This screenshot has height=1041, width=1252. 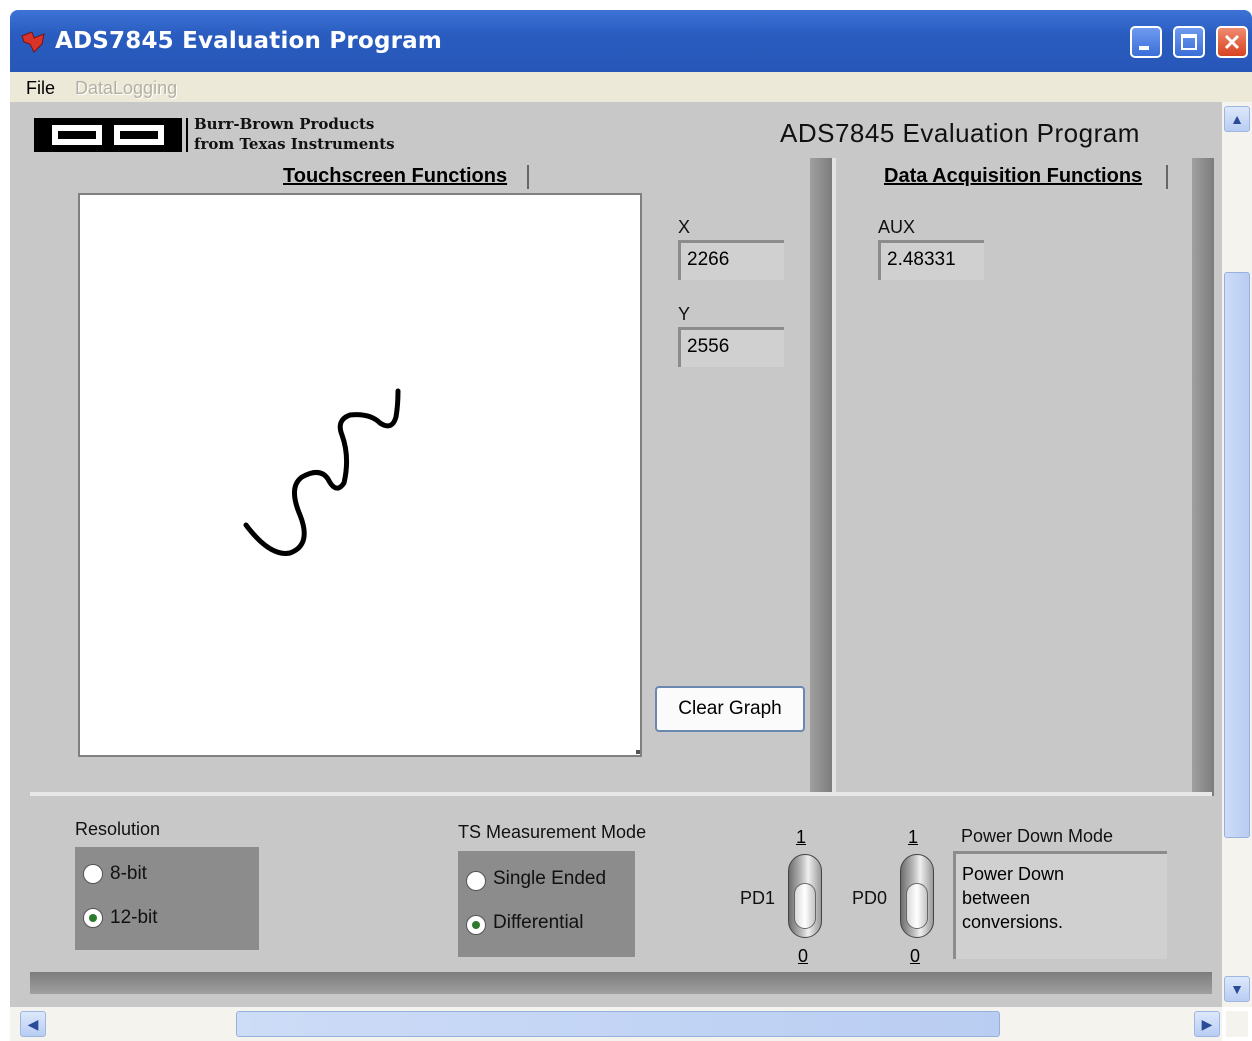 I want to click on vertical-scrollbar: ▲ ▼, so click(x=1237, y=554).